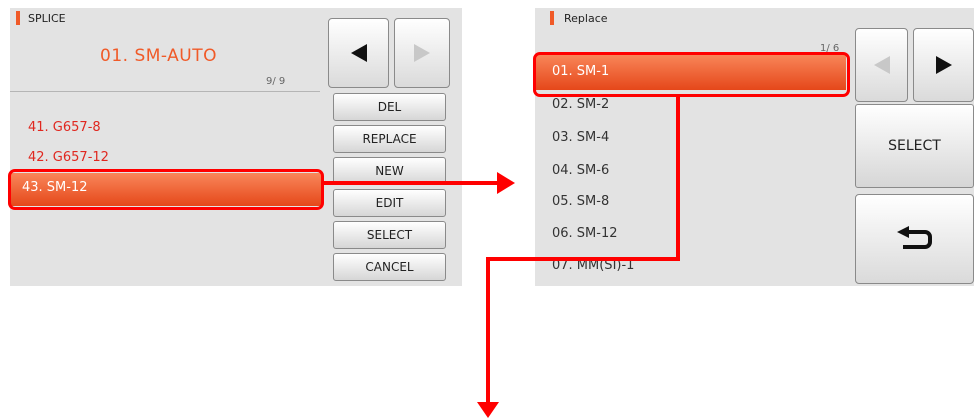  I want to click on connector-line-horizontal, so click(583, 259).